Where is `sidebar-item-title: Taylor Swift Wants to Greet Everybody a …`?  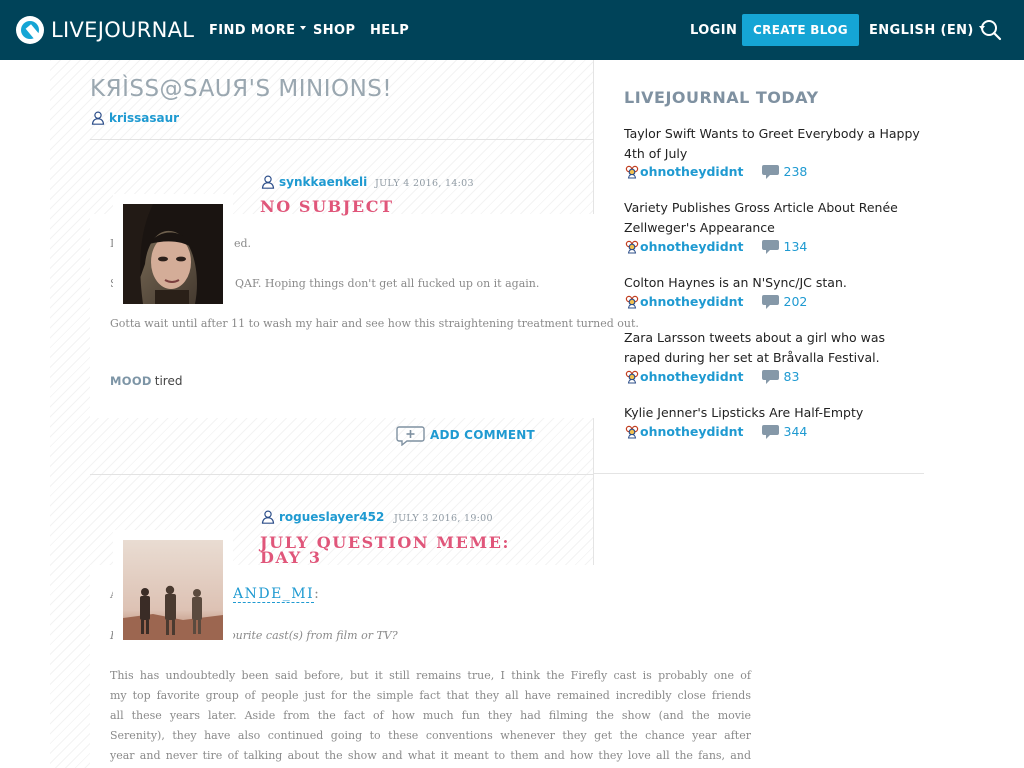
sidebar-item-title: Taylor Swift Wants to Greet Everybody a … is located at coordinates (774, 143).